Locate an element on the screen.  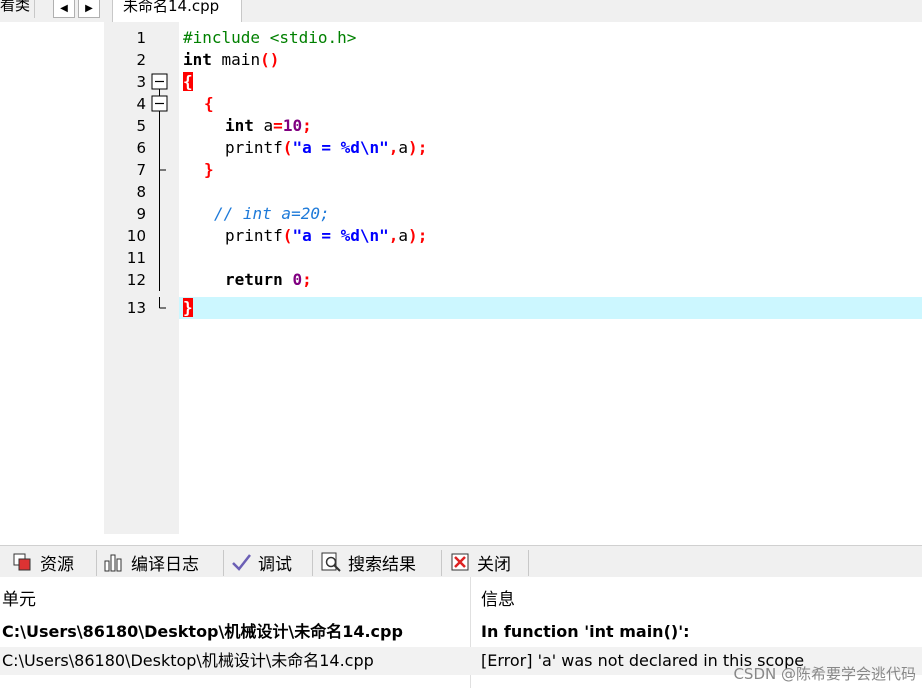
resources-icon is located at coordinates (22, 562).